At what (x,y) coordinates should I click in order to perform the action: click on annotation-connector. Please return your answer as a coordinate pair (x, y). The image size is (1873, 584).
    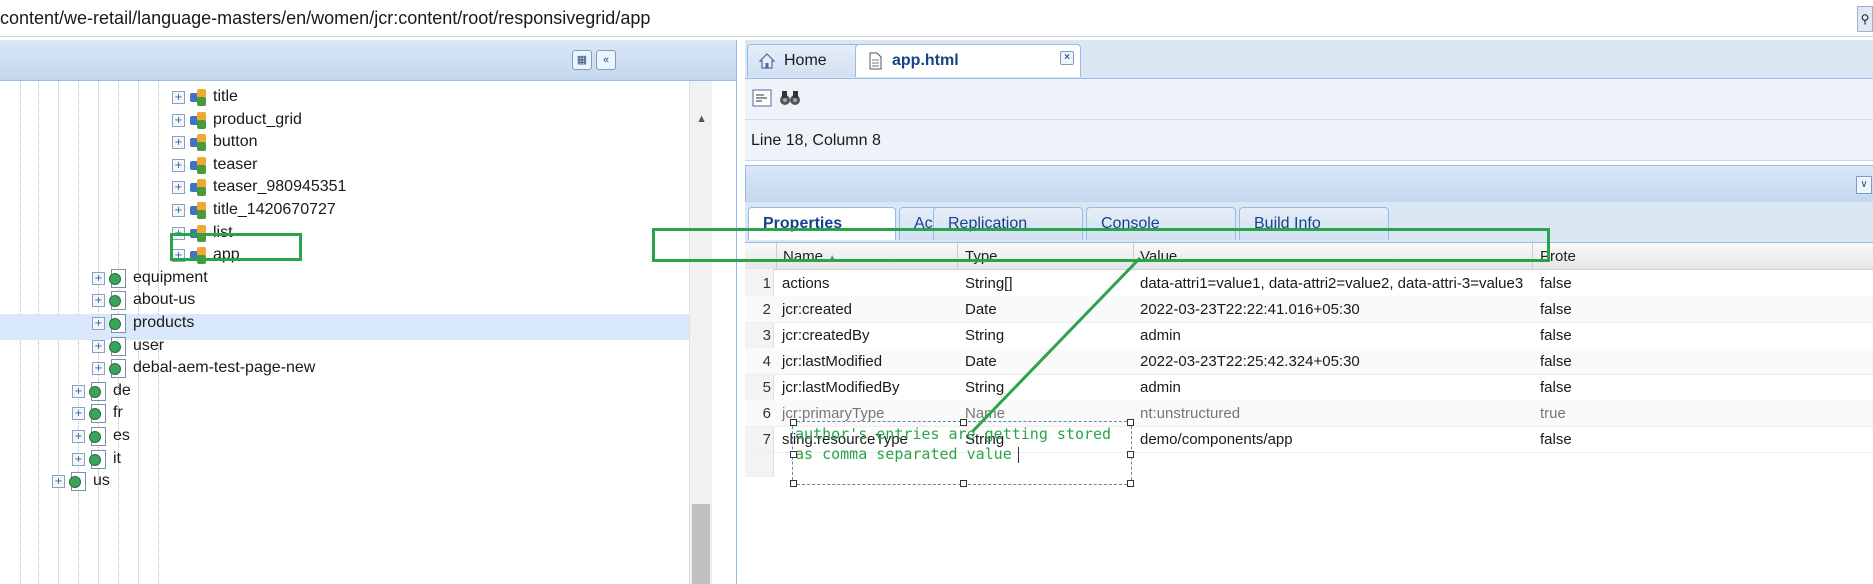
    Looking at the image, I should click on (1056, 345).